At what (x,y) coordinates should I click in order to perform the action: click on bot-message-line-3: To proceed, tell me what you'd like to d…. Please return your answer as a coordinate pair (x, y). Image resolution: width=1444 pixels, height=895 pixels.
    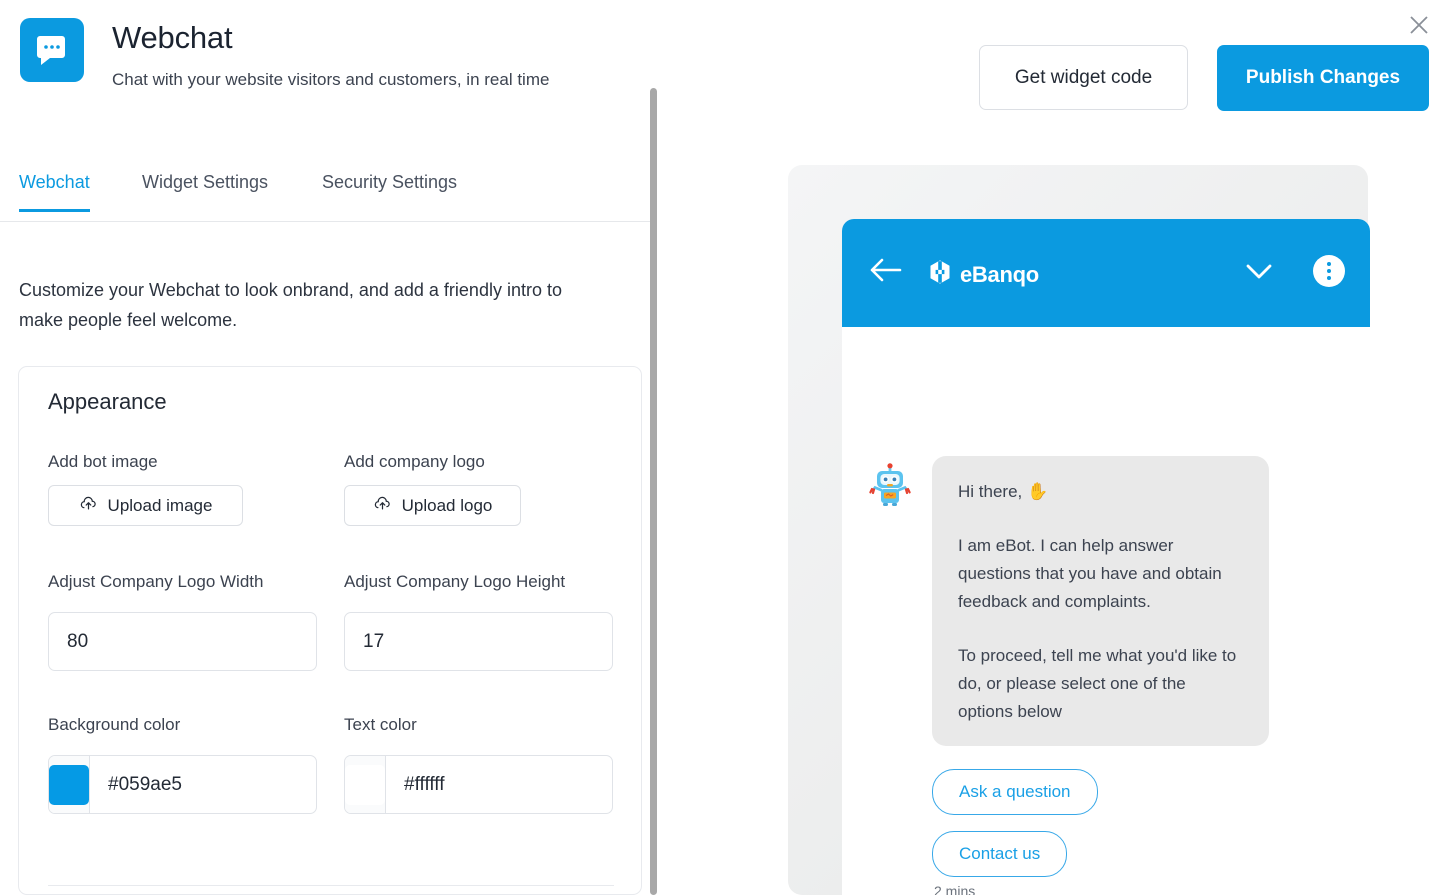
    Looking at the image, I should click on (1097, 683).